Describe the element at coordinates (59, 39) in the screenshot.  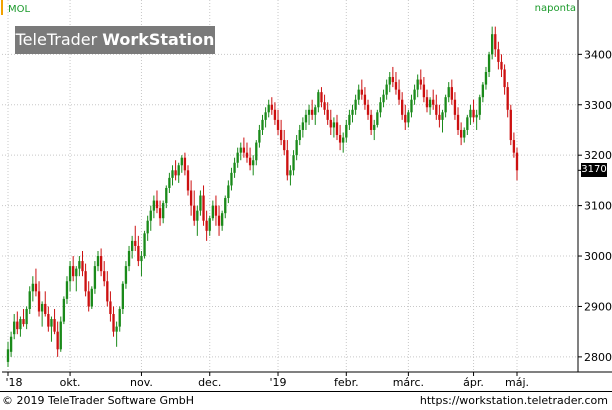
I see `logo-text-part1: TeleTrader` at that location.